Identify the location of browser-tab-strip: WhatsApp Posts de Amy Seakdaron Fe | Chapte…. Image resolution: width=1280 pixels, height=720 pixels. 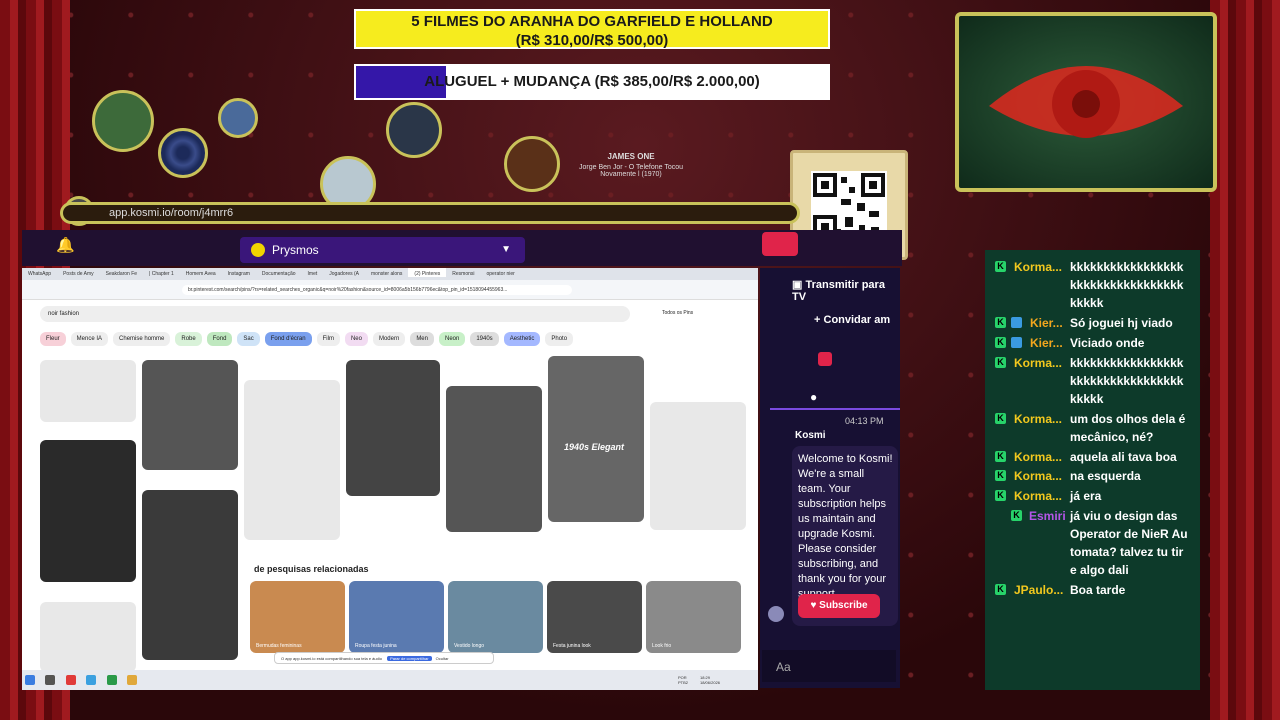
(390, 274).